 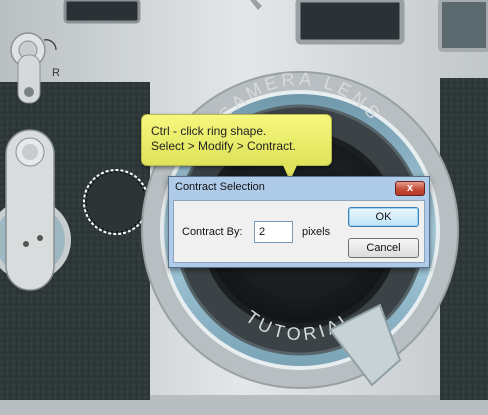 I want to click on contract-by-label: Contract By:, so click(x=212, y=232).